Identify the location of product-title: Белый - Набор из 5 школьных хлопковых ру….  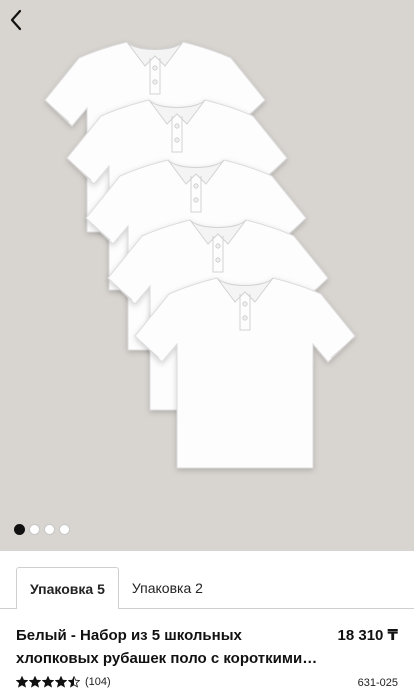
(159, 647).